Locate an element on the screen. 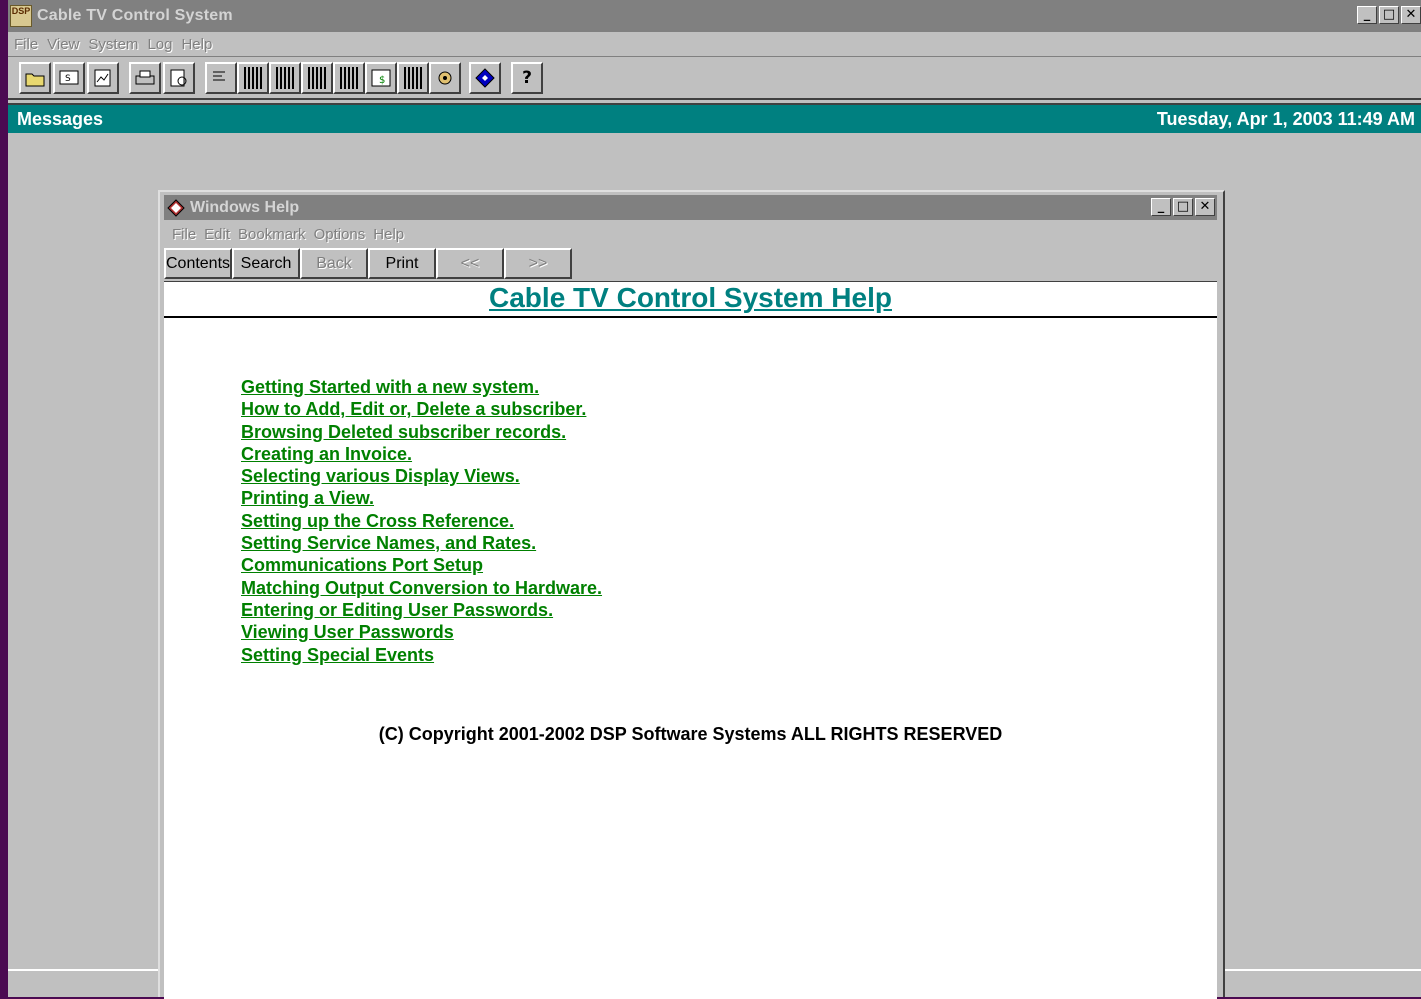  help-close-button: ✕ is located at coordinates (1205, 207).